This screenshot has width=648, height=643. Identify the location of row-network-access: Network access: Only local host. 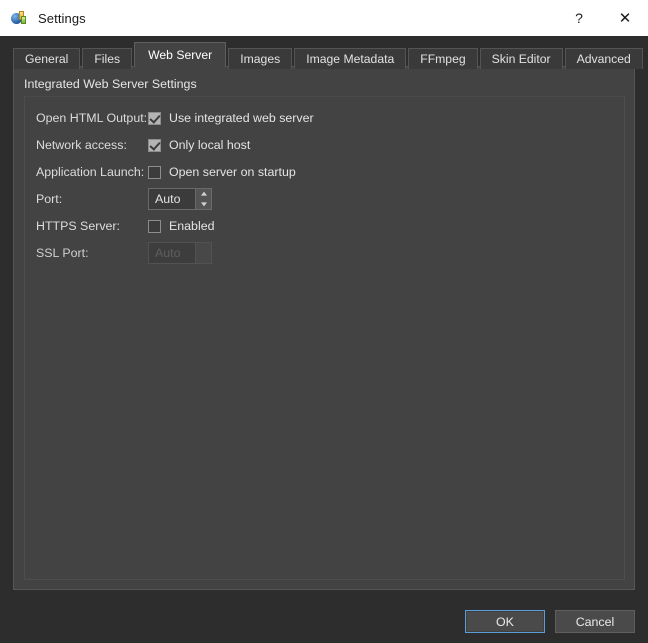
(175, 145).